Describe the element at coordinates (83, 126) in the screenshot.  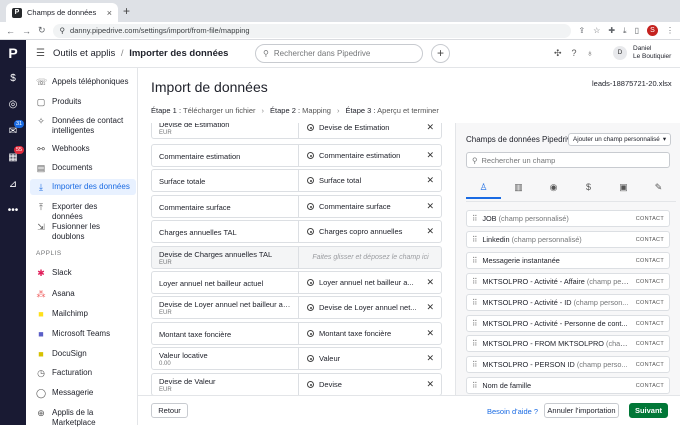
I see `sidebar-item: ✧ Données de contact intelligentes` at that location.